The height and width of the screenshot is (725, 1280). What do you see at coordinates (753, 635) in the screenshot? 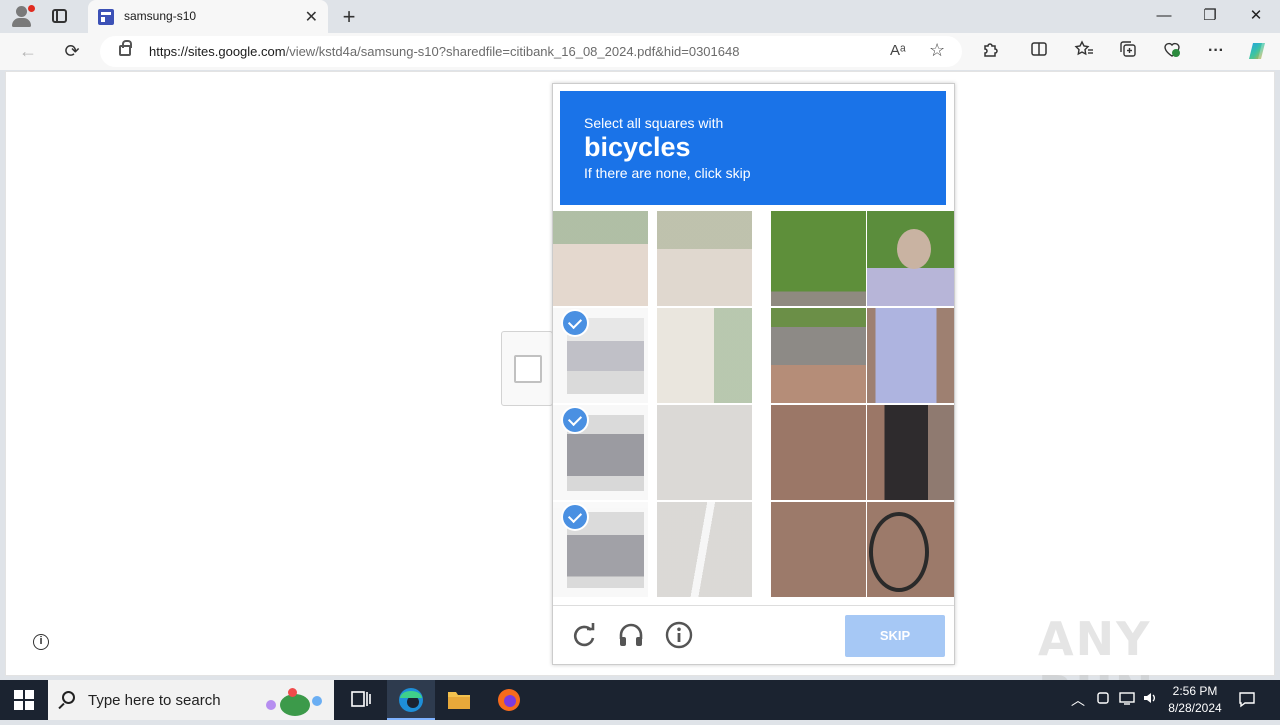
I see `captcha-footer: SKIP` at bounding box center [753, 635].